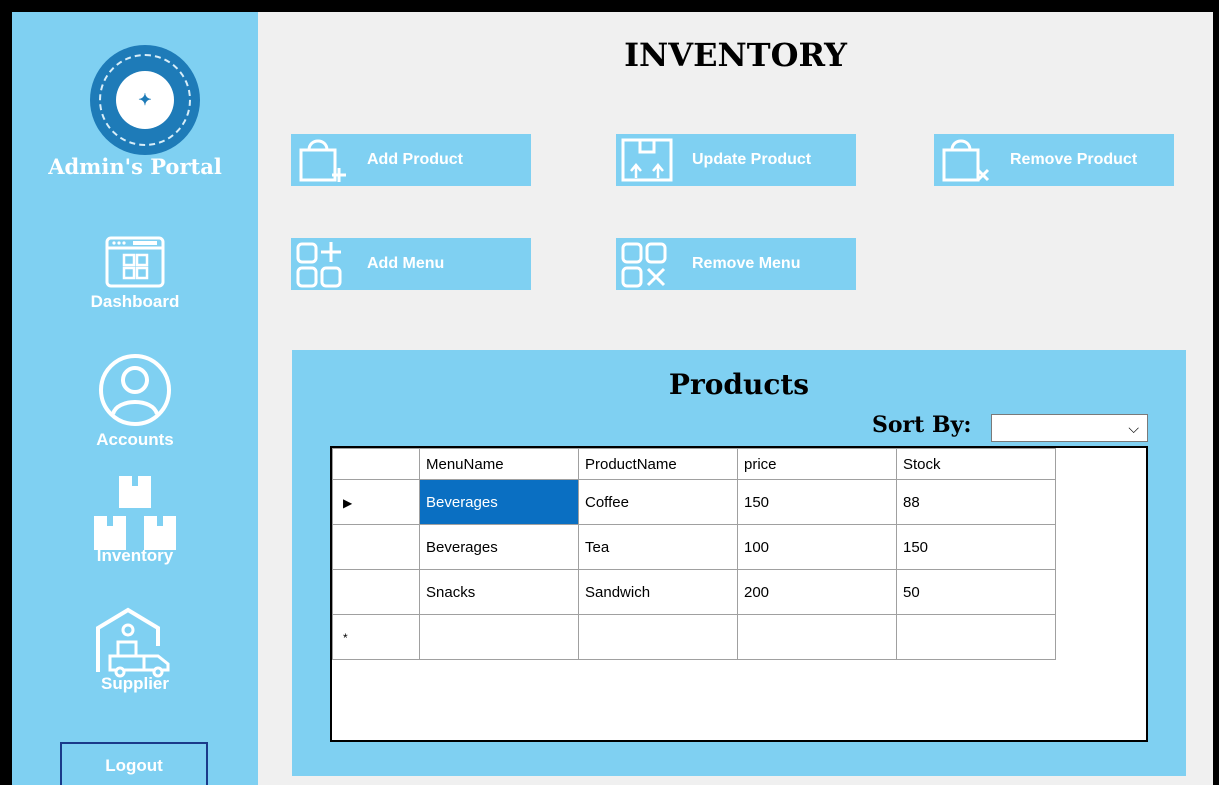 The width and height of the screenshot is (1219, 785). What do you see at coordinates (135, 262) in the screenshot?
I see `dashboard-icon` at bounding box center [135, 262].